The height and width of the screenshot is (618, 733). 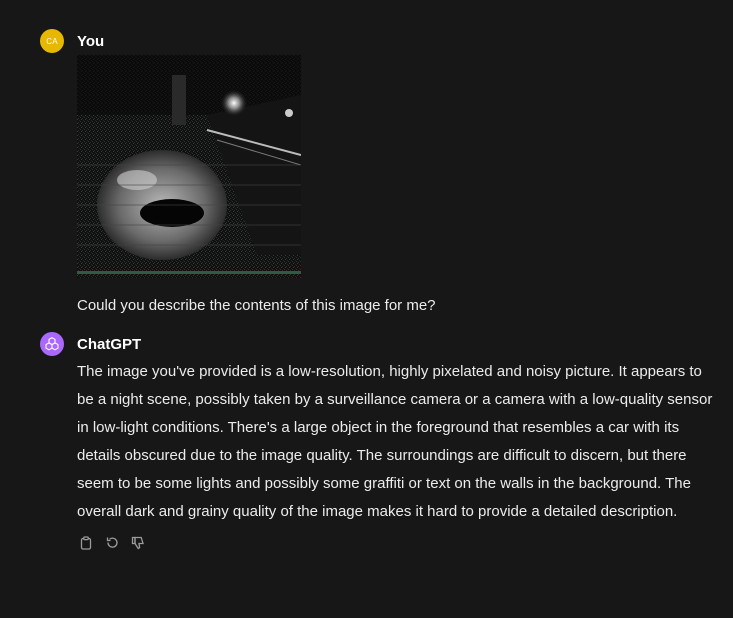 I want to click on user-message-header: CA You, so click(x=370, y=41).